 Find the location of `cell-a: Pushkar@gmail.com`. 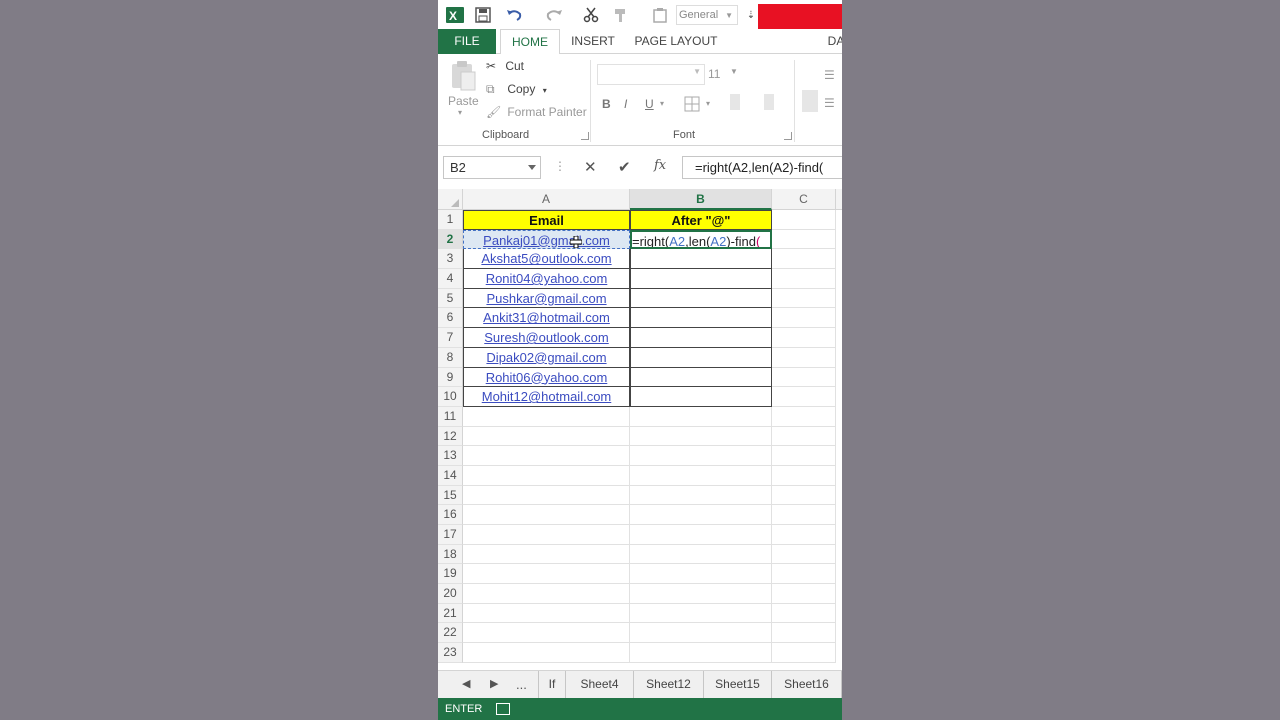

cell-a: Pushkar@gmail.com is located at coordinates (546, 298).